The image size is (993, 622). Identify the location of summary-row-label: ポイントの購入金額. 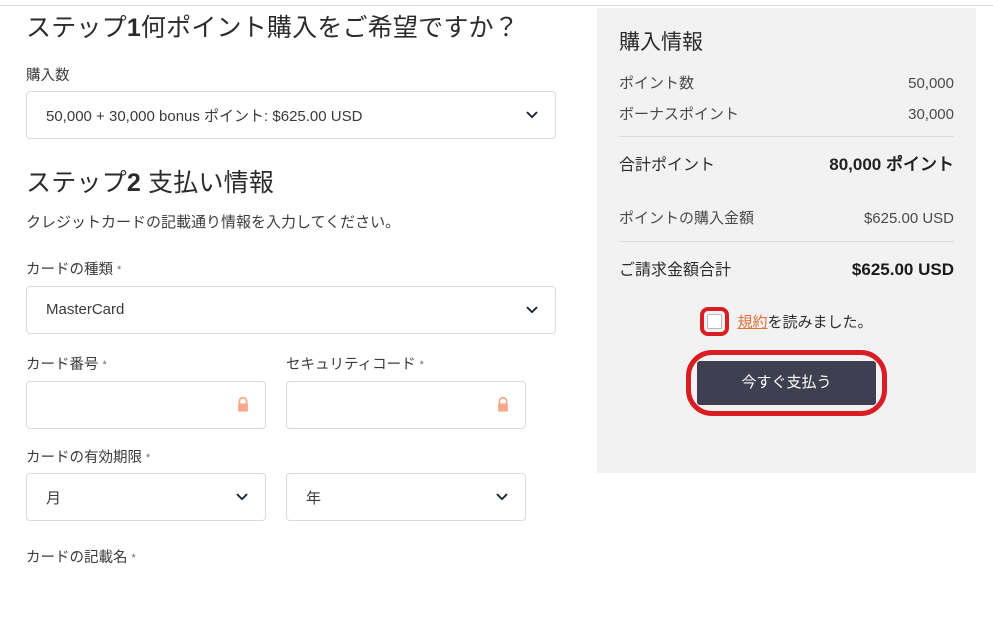
(687, 219).